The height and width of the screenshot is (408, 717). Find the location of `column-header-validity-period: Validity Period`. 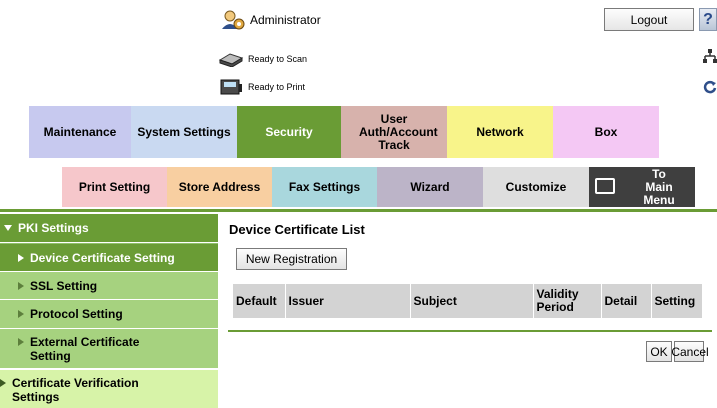

column-header-validity-period: Validity Period is located at coordinates (567, 301).